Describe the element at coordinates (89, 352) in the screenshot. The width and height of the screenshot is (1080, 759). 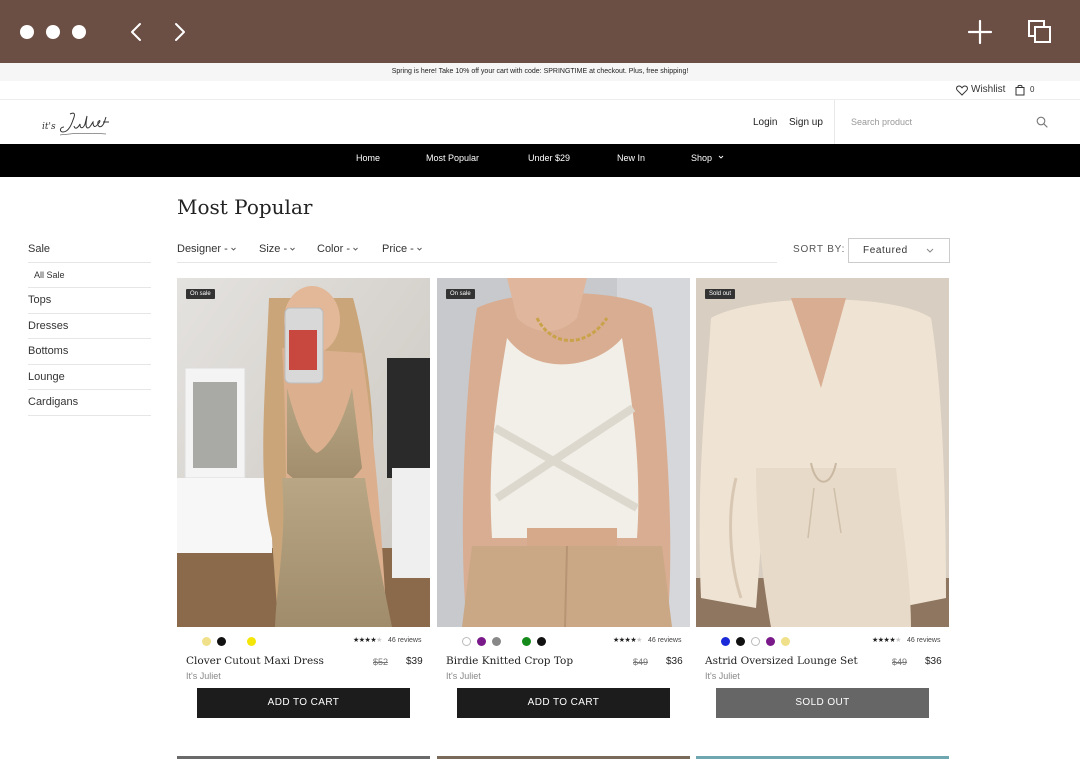
I see `sidebar-item-bottoms: Bottoms` at that location.